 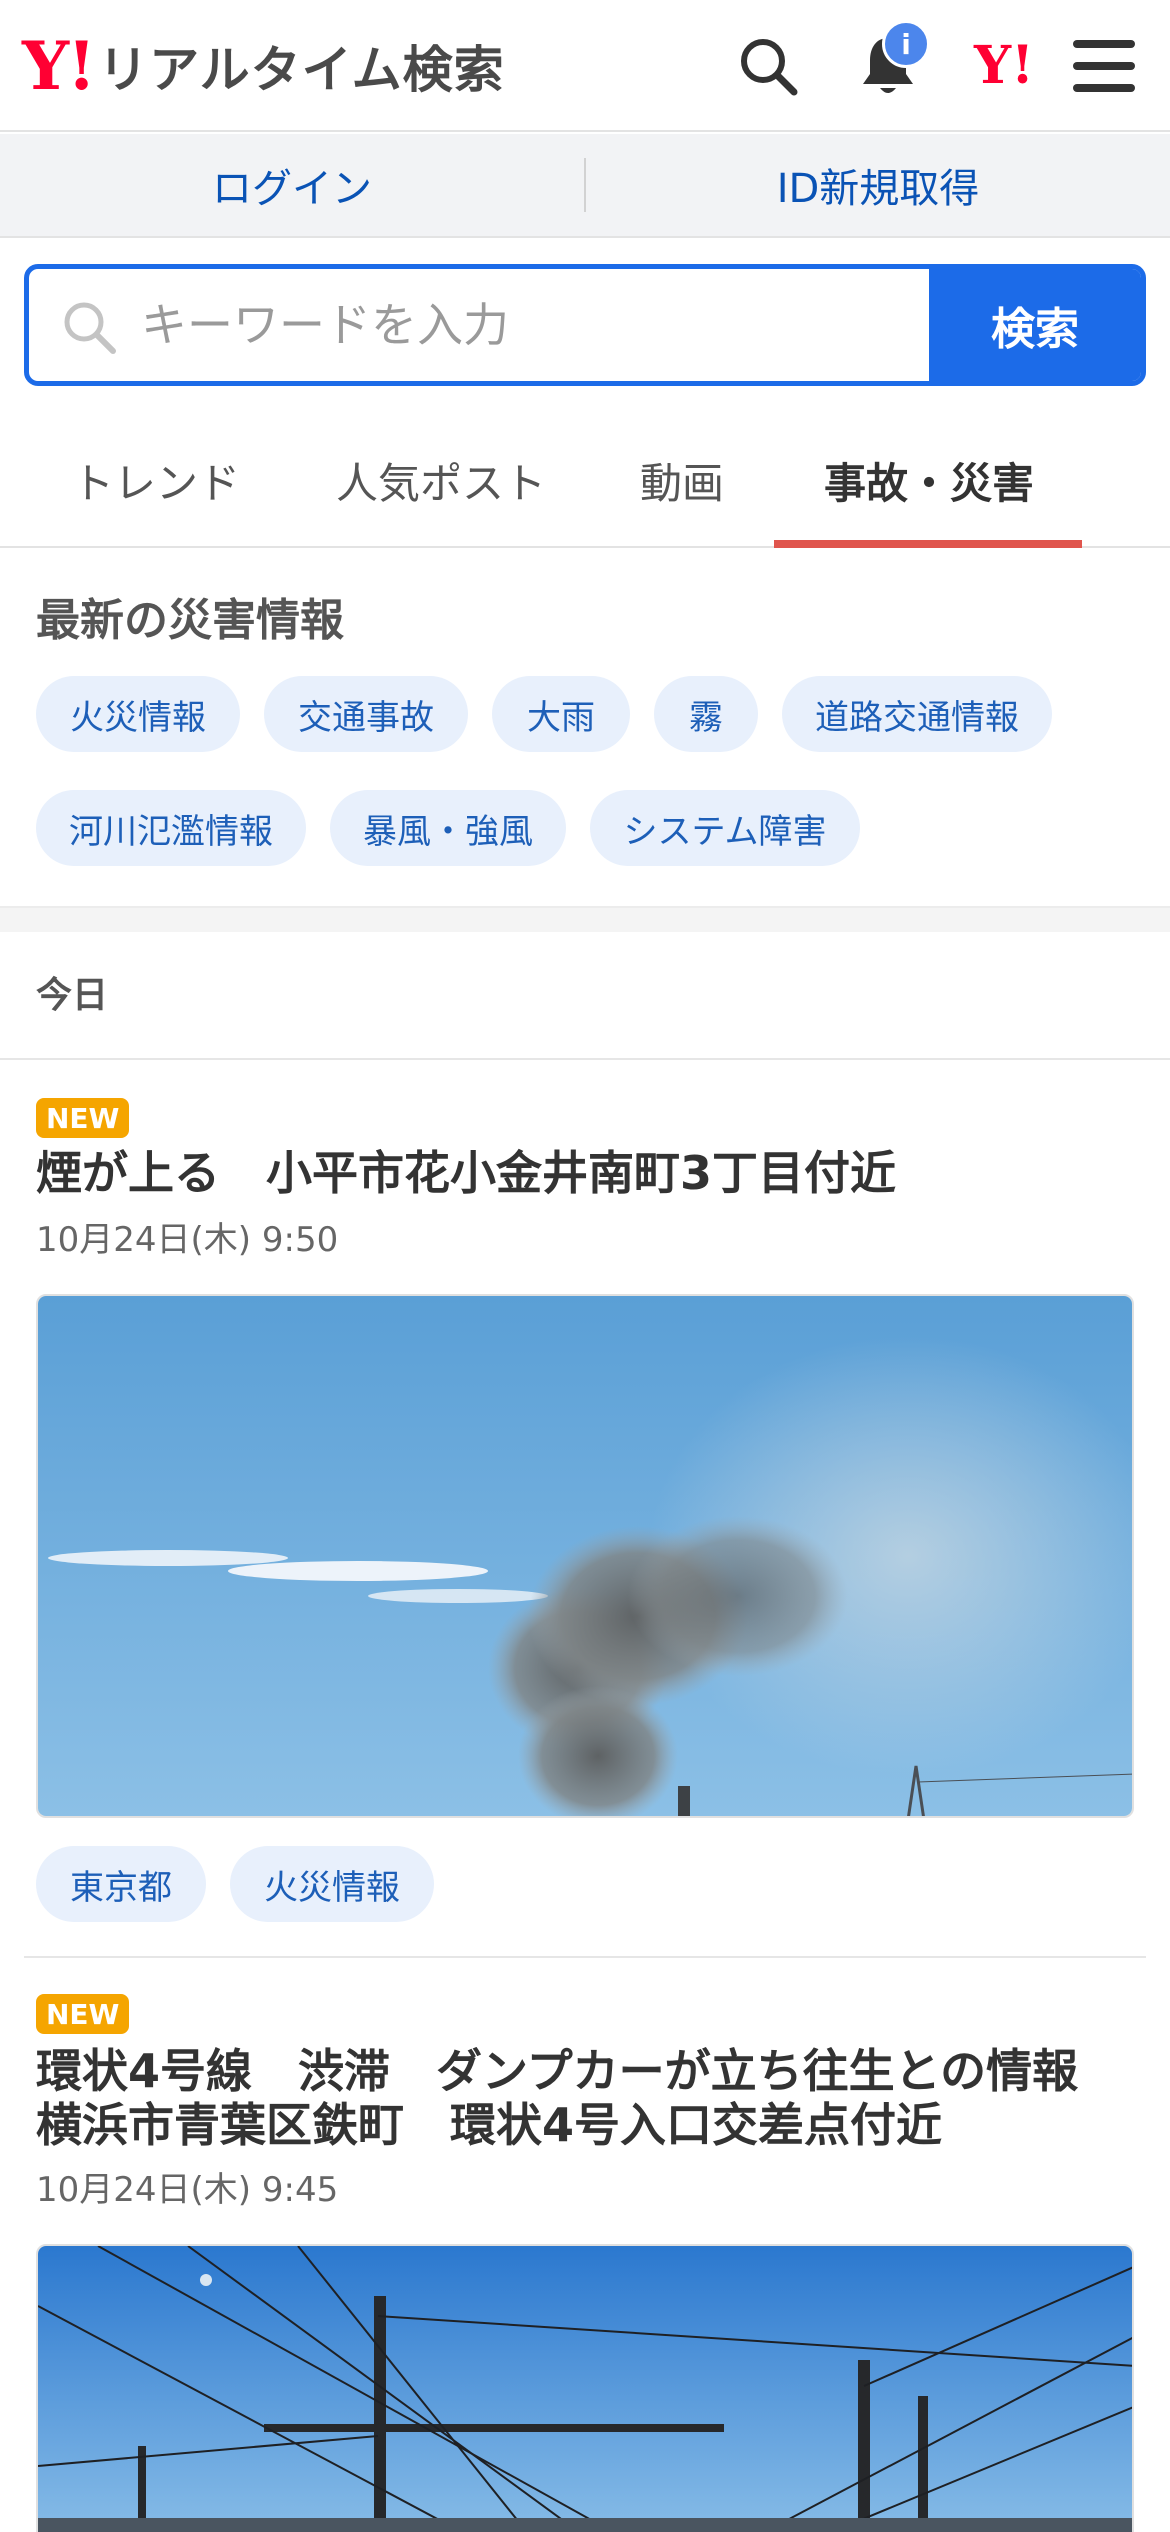 What do you see at coordinates (585, 66) in the screenshot?
I see `app-header: Y! リアルタイム検索 i Y!` at bounding box center [585, 66].